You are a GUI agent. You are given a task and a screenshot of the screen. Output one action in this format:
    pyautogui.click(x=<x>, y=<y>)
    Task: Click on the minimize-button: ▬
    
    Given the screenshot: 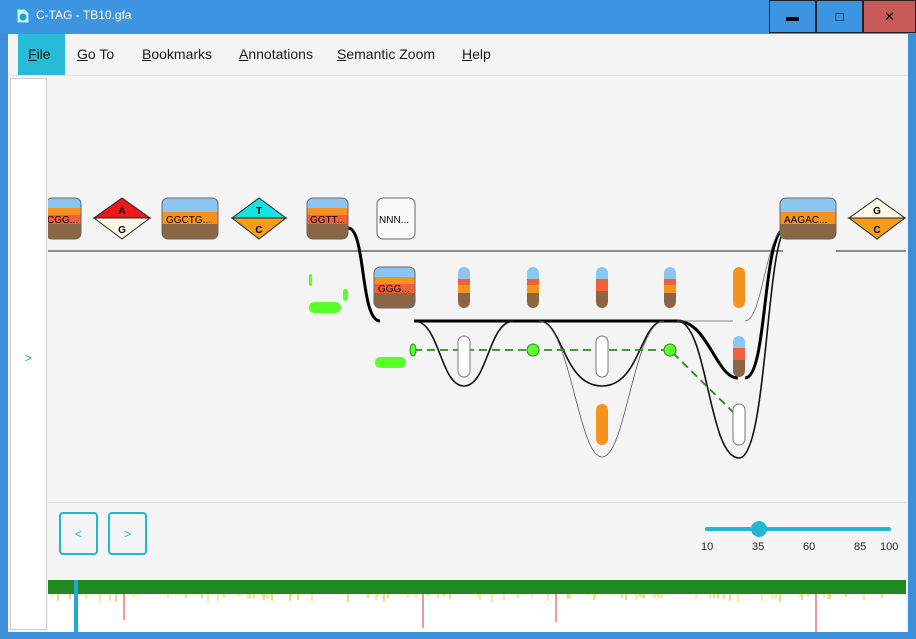 What is the action you would take?
    pyautogui.click(x=792, y=16)
    